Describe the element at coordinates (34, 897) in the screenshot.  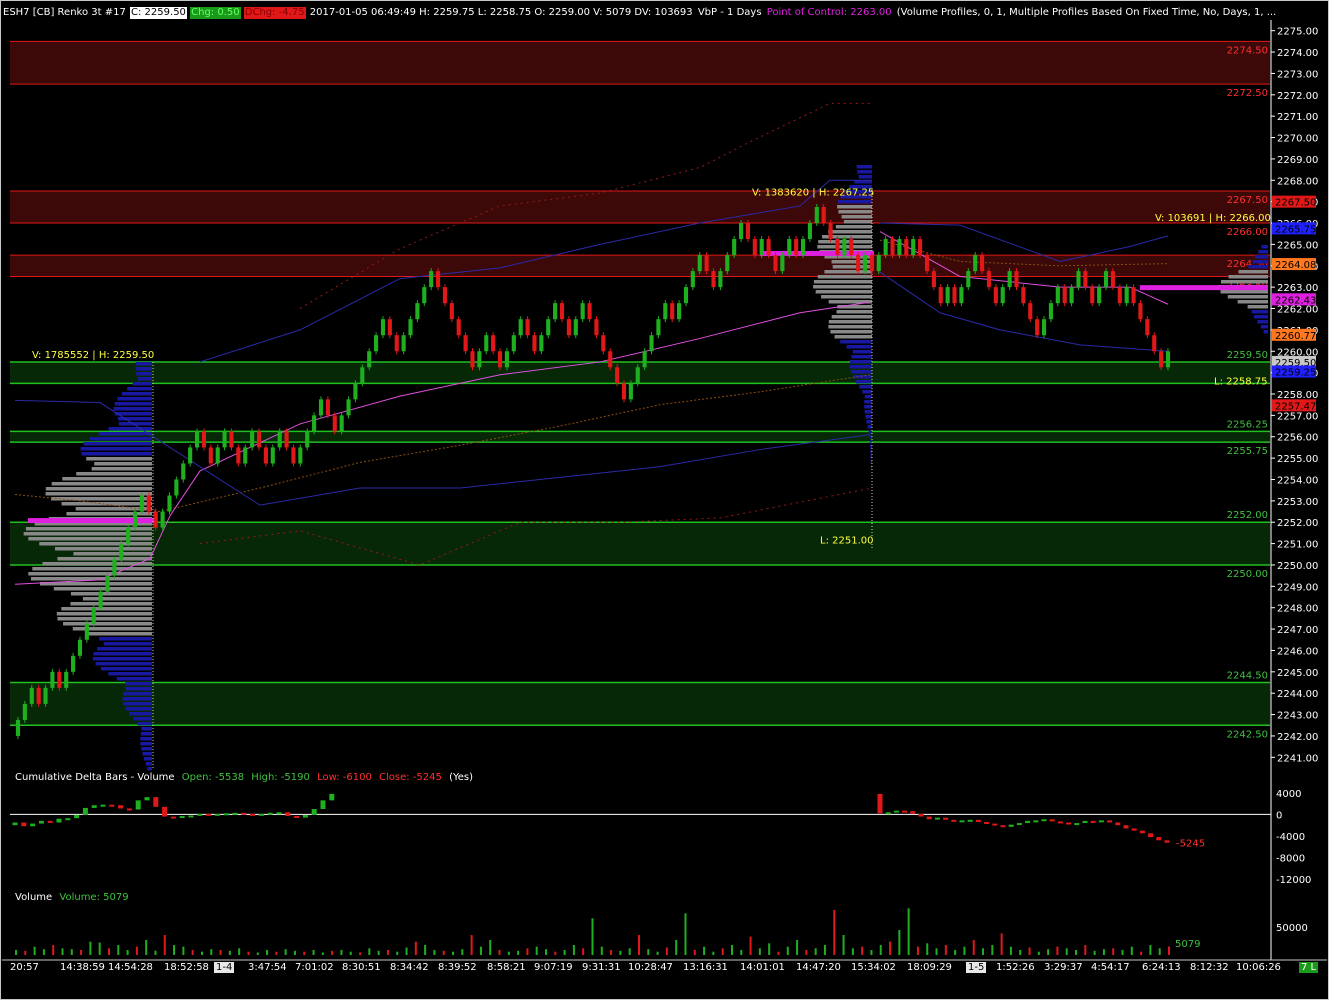
I see `volume-title-text: Volume` at that location.